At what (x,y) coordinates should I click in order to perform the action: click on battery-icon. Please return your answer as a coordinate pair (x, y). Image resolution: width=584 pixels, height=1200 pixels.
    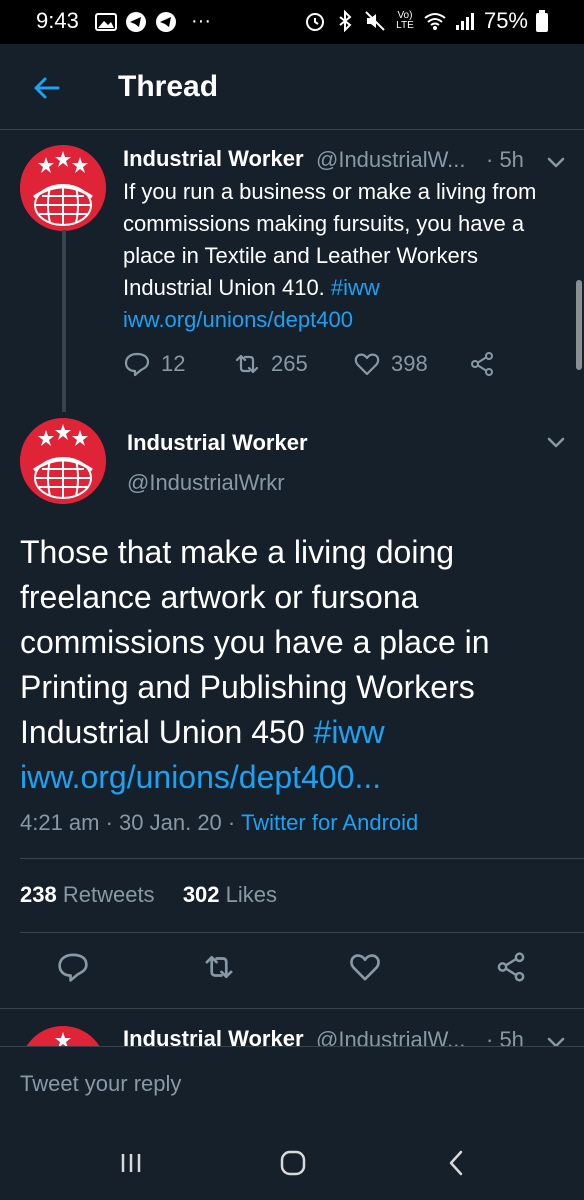
    Looking at the image, I should click on (542, 21).